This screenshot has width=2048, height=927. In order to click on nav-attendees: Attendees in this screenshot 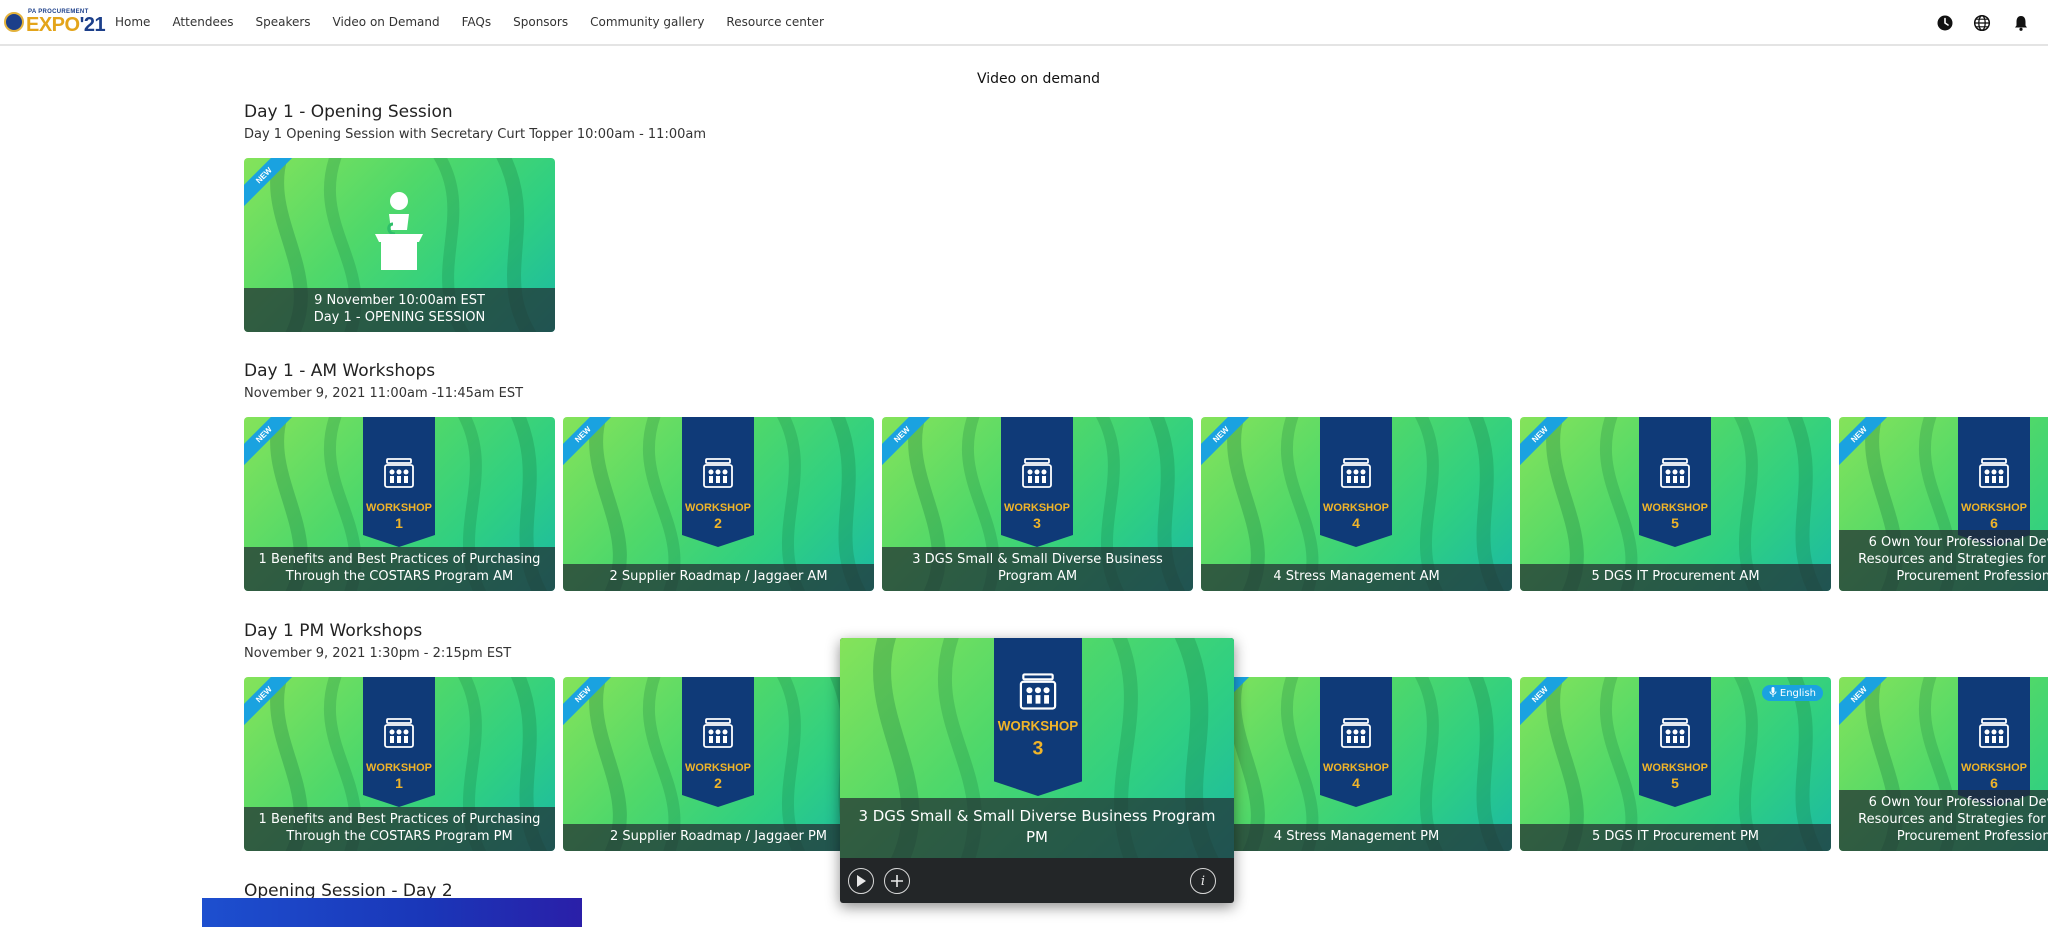, I will do `click(202, 22)`.